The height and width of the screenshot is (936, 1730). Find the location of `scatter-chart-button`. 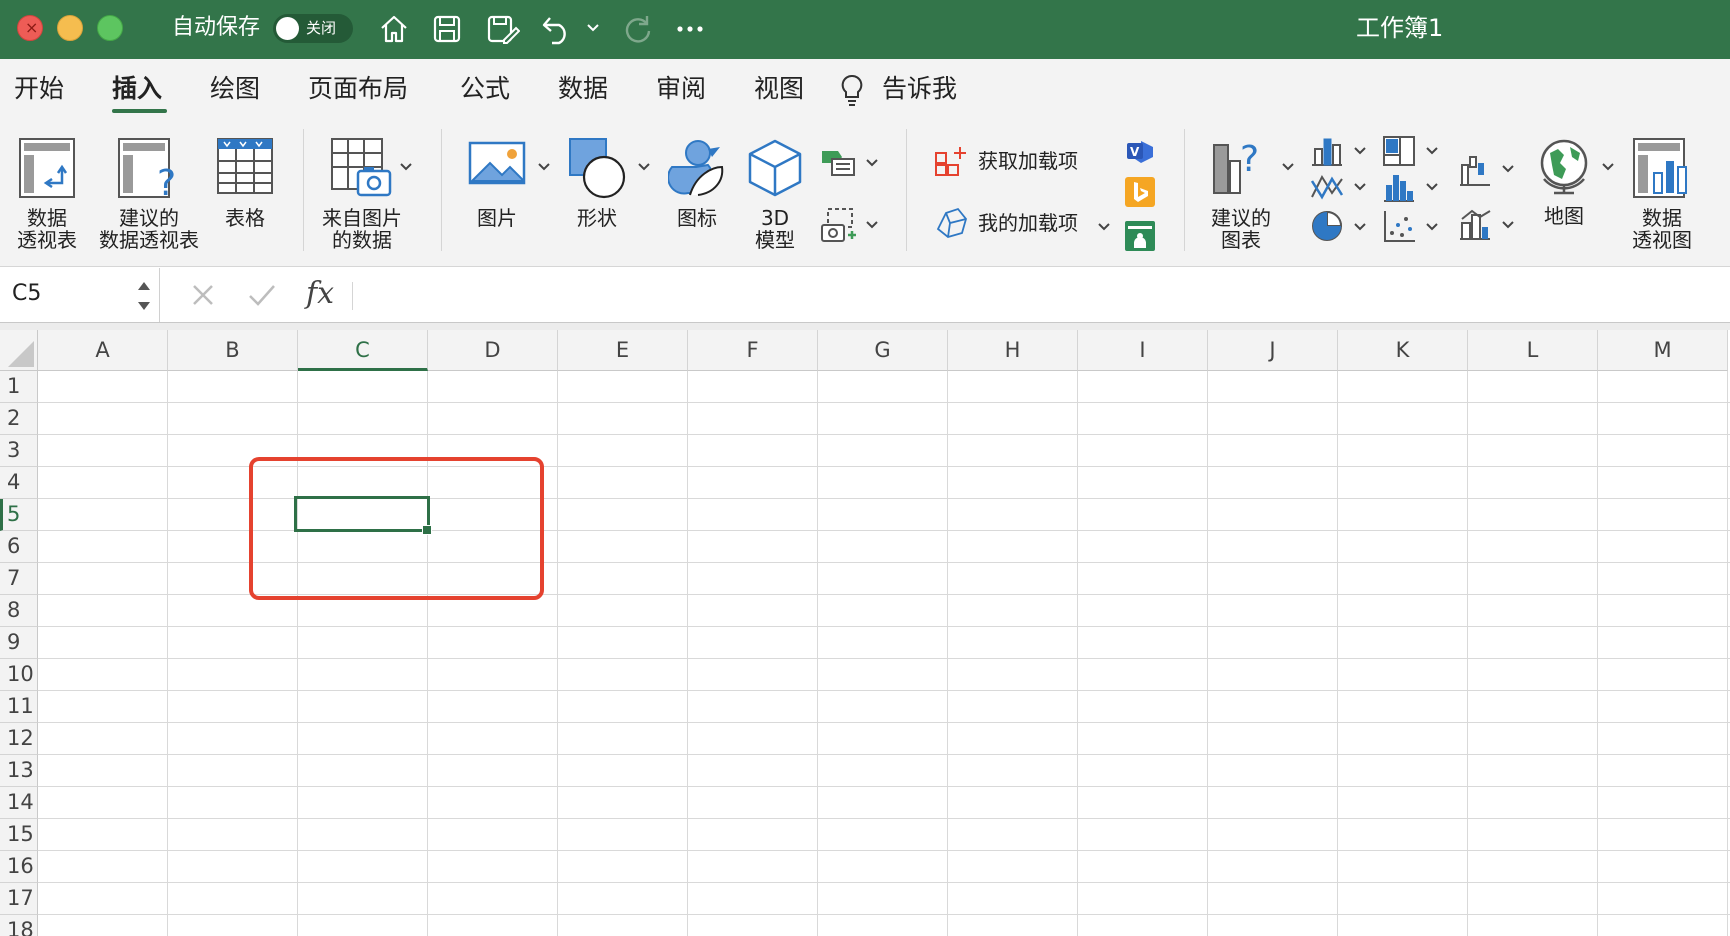

scatter-chart-button is located at coordinates (1399, 226).